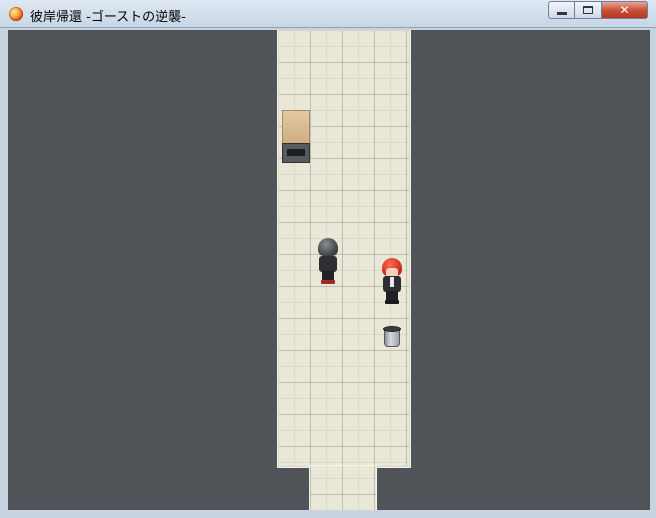 The image size is (656, 518). What do you see at coordinates (296, 127) in the screenshot?
I see `desk-top` at bounding box center [296, 127].